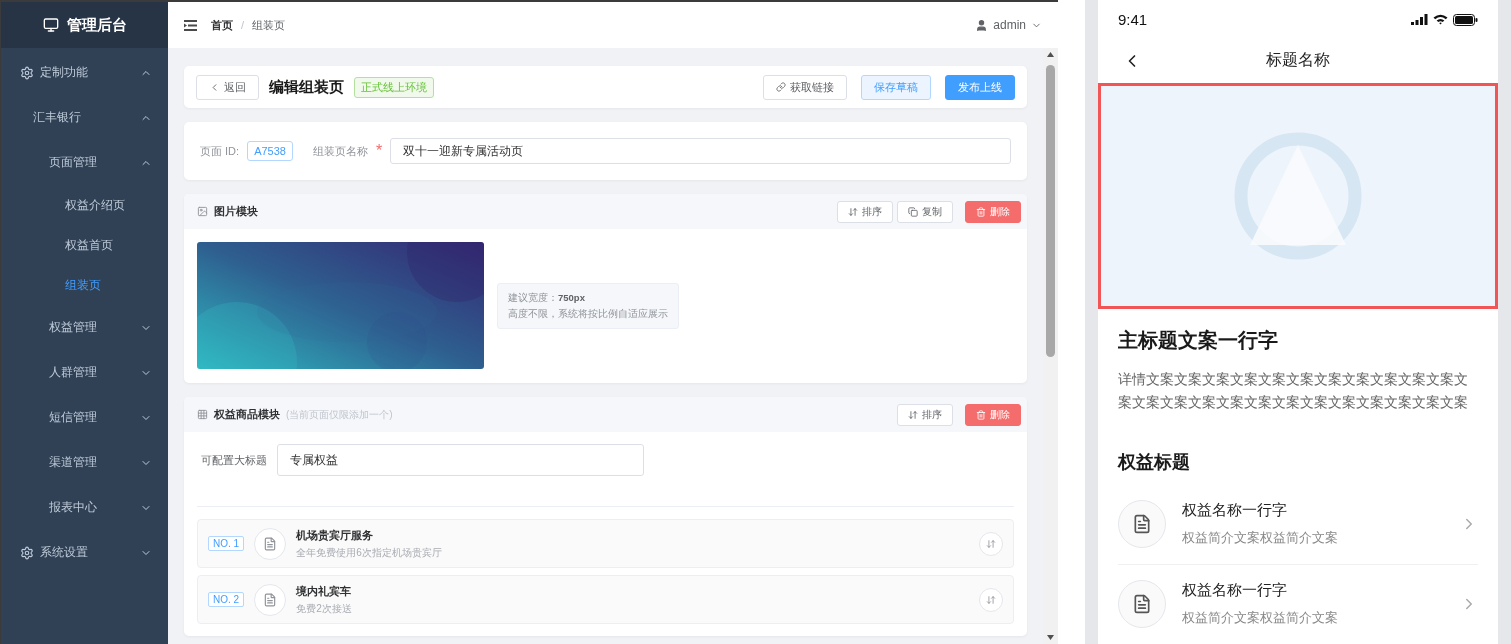  Describe the element at coordinates (220, 151) in the screenshot. I see `id-label: 页面 ID:` at that location.